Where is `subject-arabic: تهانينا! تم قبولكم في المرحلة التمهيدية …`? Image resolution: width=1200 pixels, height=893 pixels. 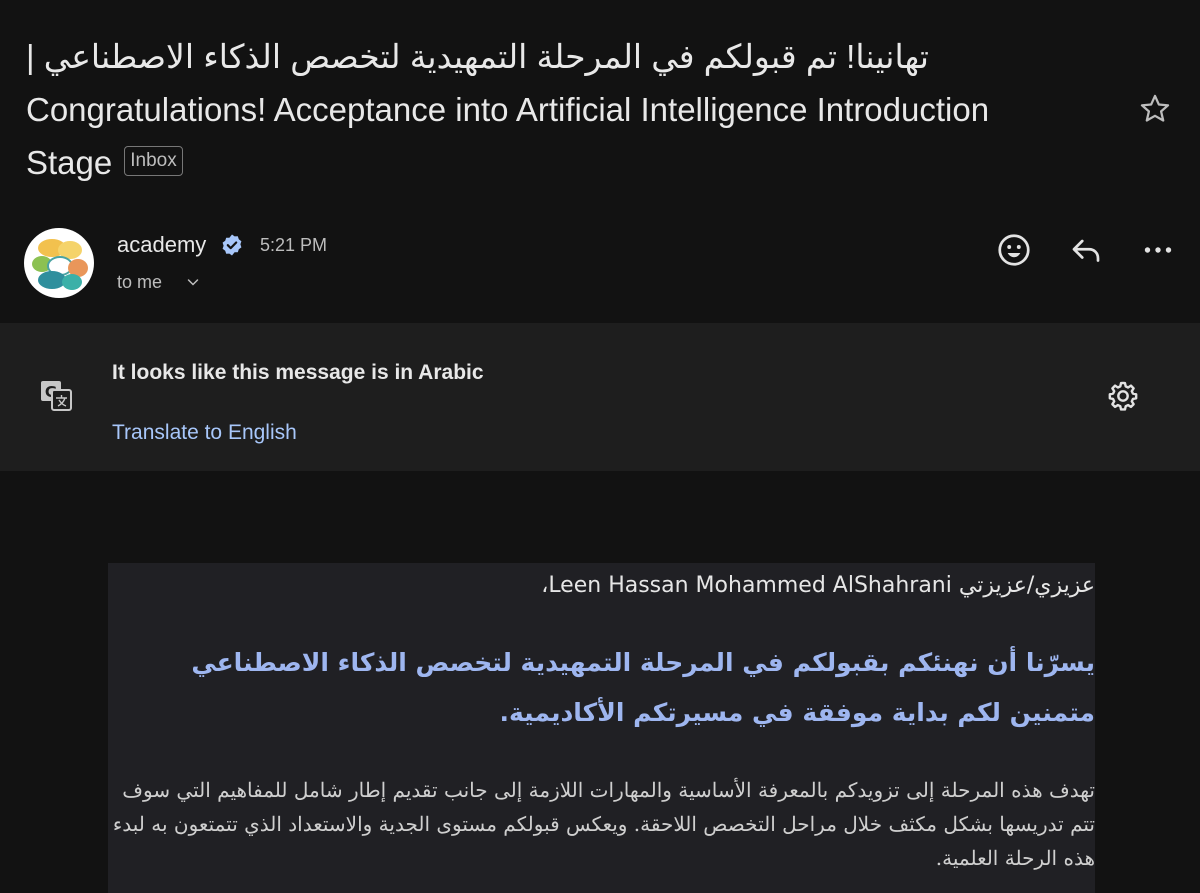 subject-arabic: تهانينا! تم قبولكم في المرحلة التمهيدية … is located at coordinates (477, 56).